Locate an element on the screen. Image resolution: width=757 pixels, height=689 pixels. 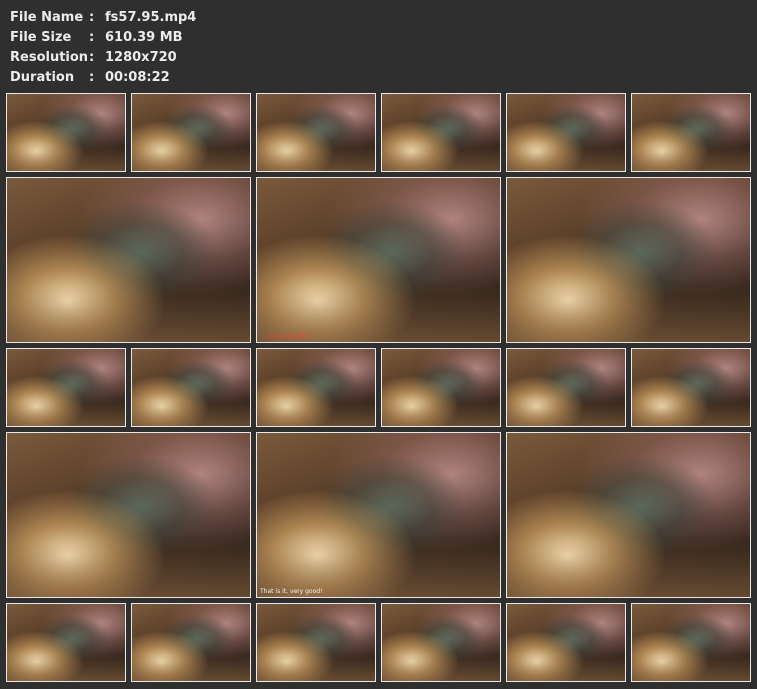
video-thumbnail-large: ... in my mouth? is located at coordinates (378, 260).